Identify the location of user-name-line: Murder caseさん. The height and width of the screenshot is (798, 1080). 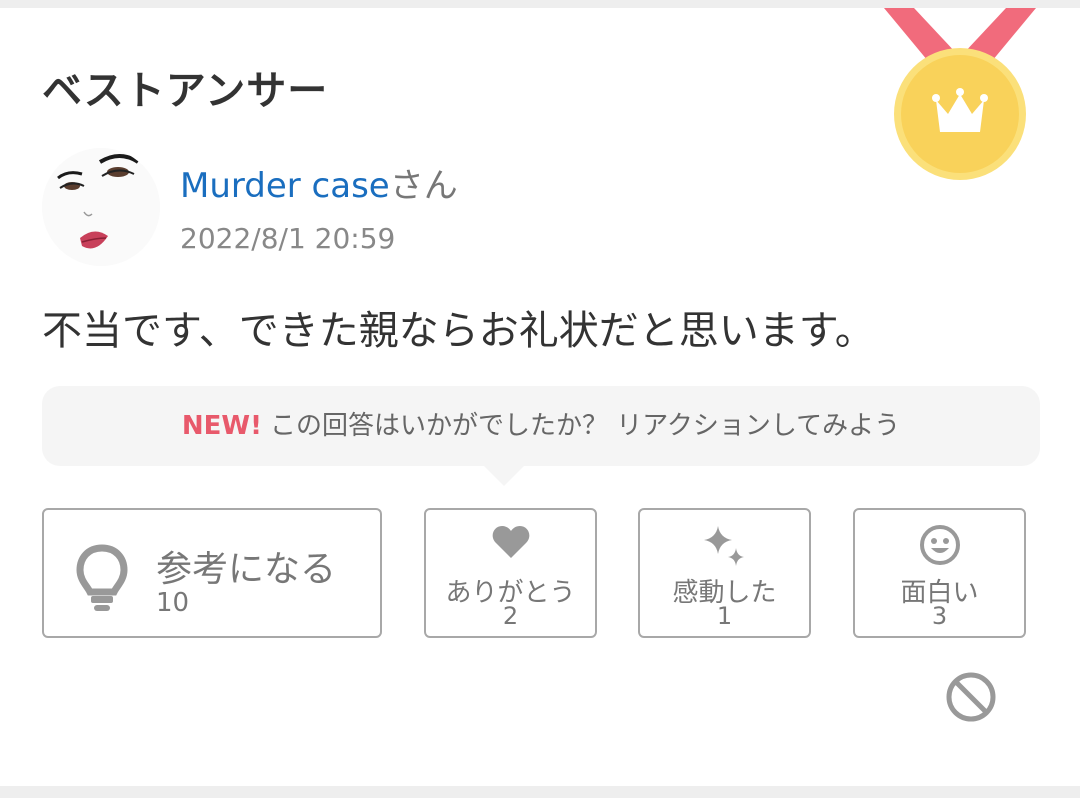
(319, 182).